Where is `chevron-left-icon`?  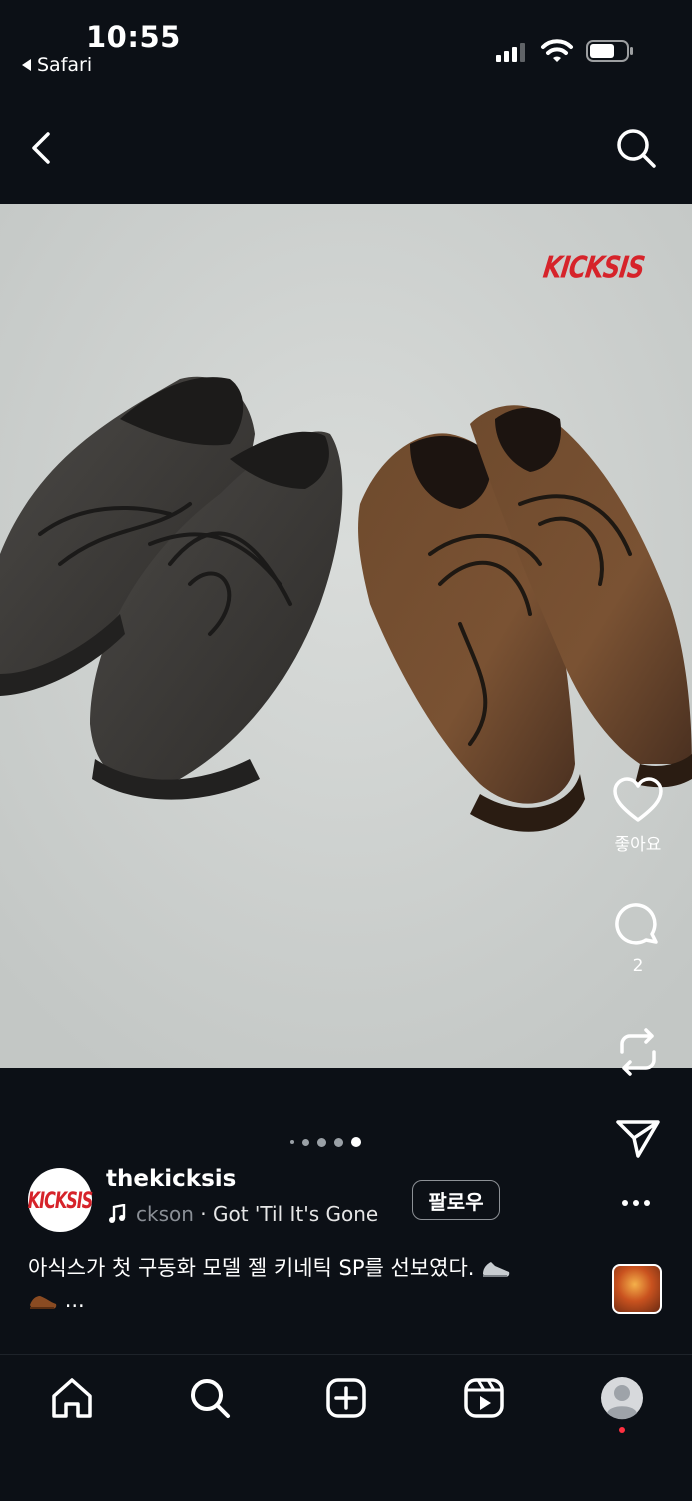 chevron-left-icon is located at coordinates (41, 148).